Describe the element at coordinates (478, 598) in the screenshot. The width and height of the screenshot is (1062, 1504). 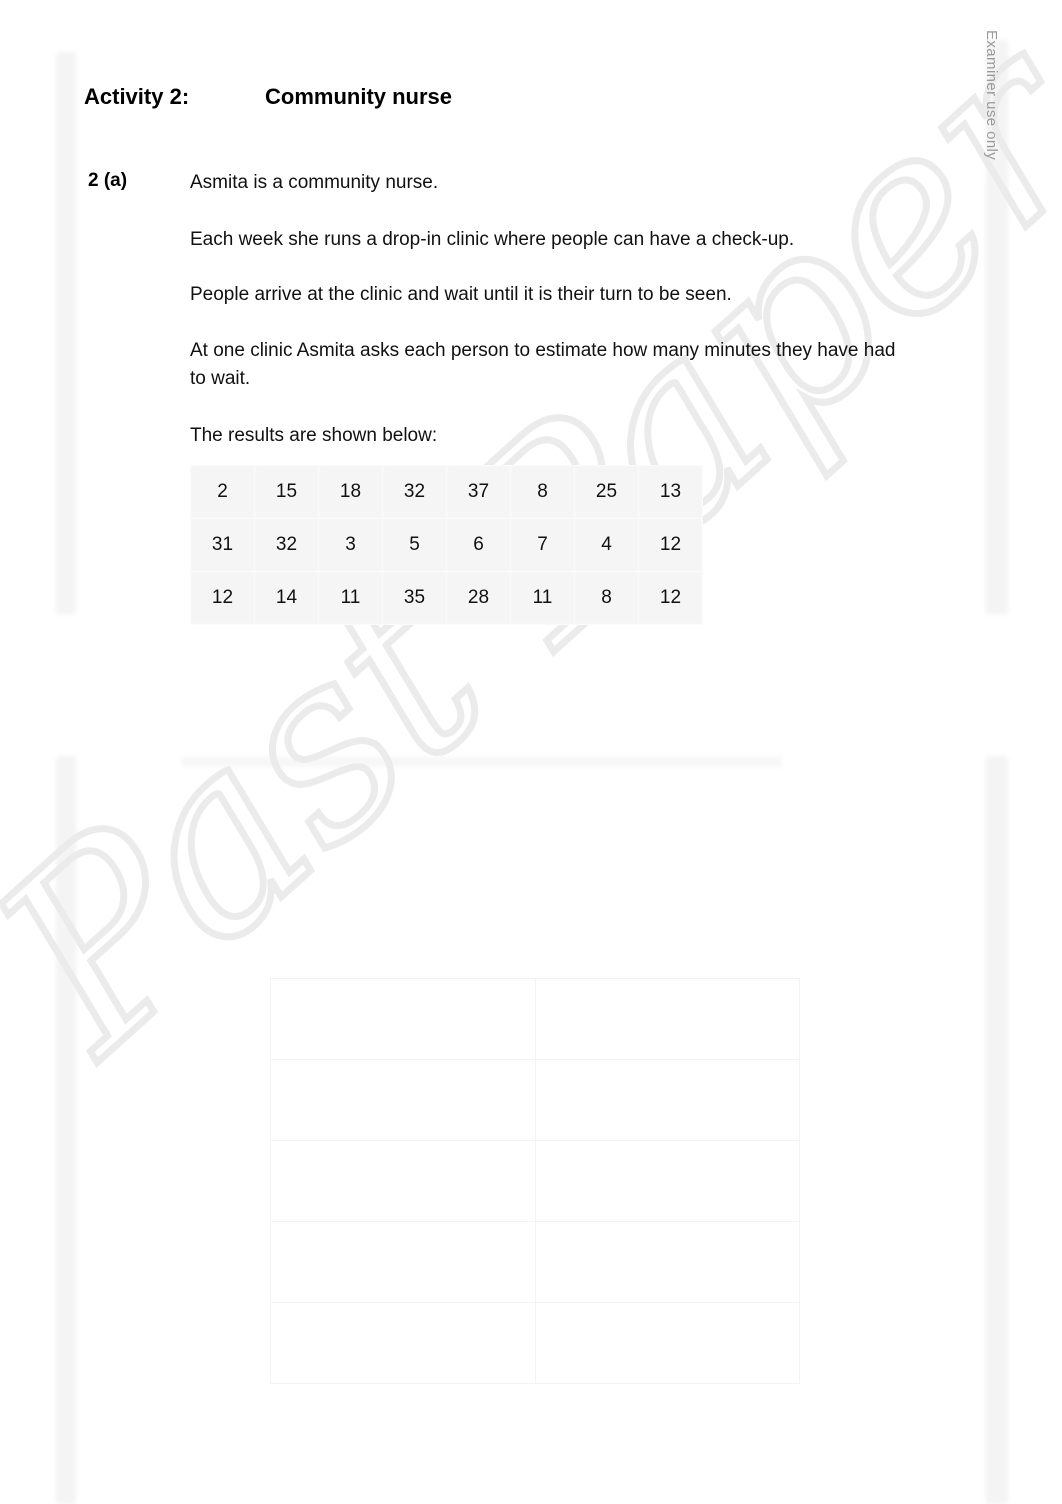
I see `results-cell: 28` at that location.